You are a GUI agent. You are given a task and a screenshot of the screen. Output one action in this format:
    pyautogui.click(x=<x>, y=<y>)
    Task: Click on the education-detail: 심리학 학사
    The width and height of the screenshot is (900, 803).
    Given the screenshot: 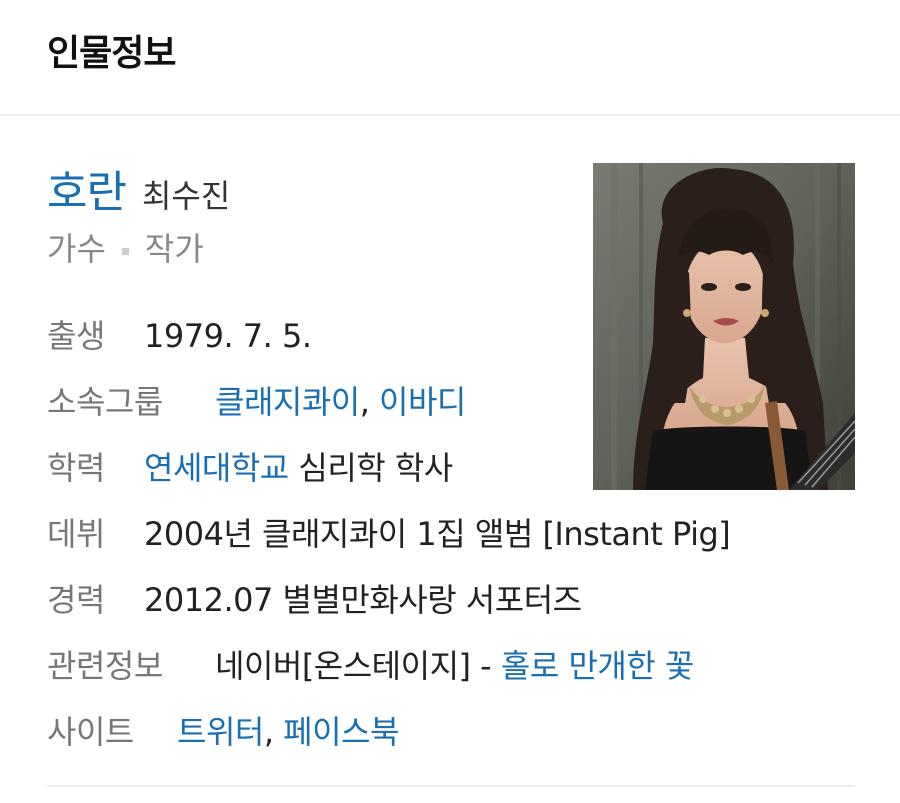 What is the action you would take?
    pyautogui.click(x=370, y=468)
    